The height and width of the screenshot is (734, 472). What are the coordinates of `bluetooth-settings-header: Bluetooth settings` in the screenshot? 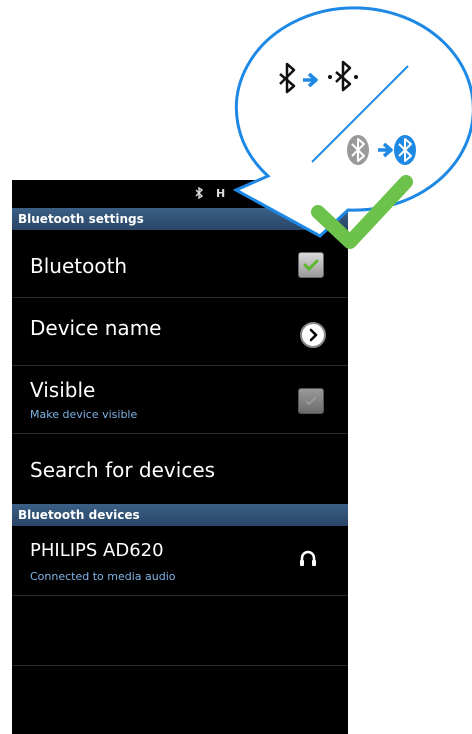 It's located at (180, 219).